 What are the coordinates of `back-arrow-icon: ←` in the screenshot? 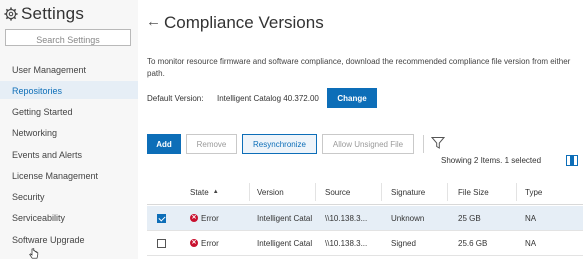 It's located at (153, 21).